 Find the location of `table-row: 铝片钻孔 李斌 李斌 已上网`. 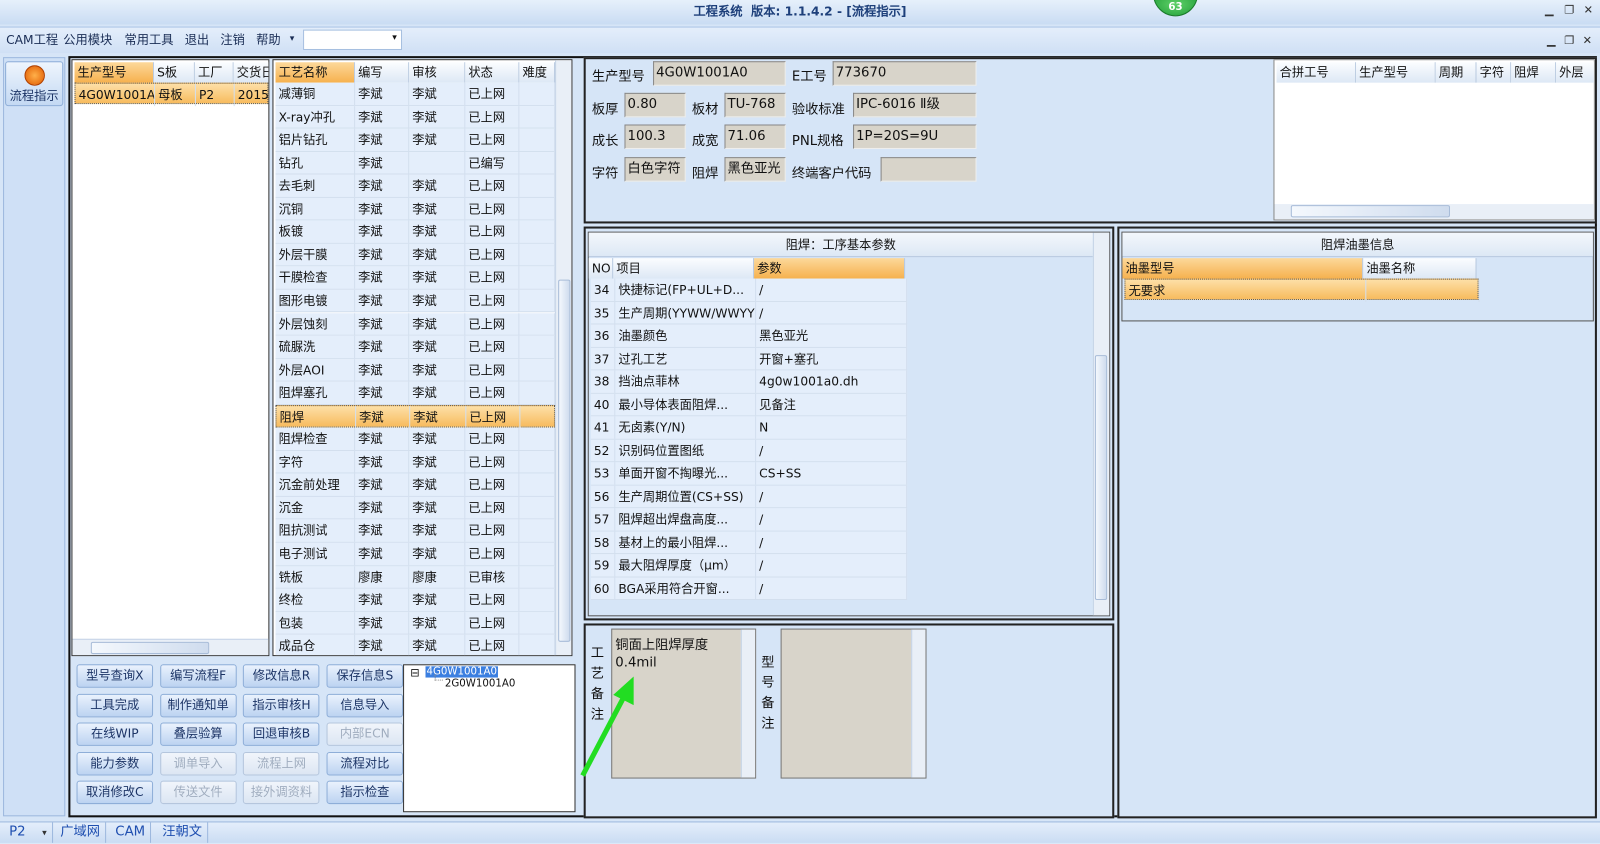

table-row: 铝片钻孔 李斌 李斌 已上网 is located at coordinates (415, 140).